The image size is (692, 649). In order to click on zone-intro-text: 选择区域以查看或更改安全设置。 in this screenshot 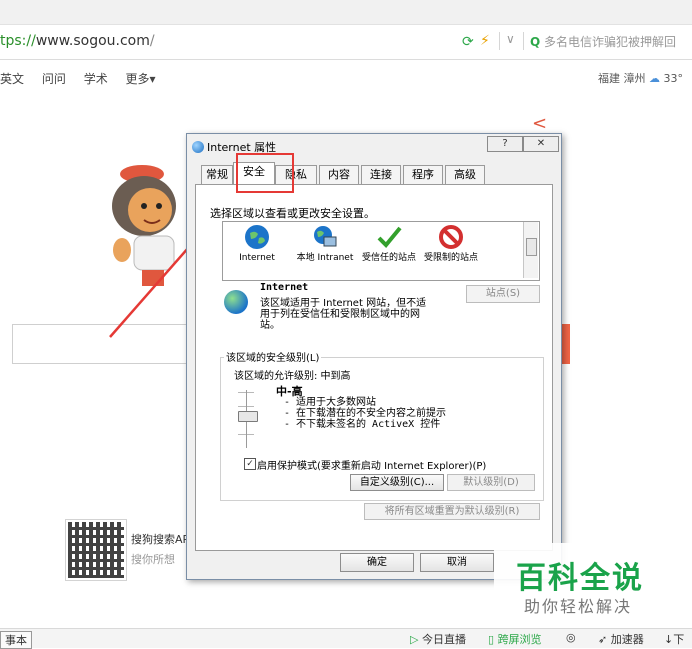, I will do `click(292, 213)`.